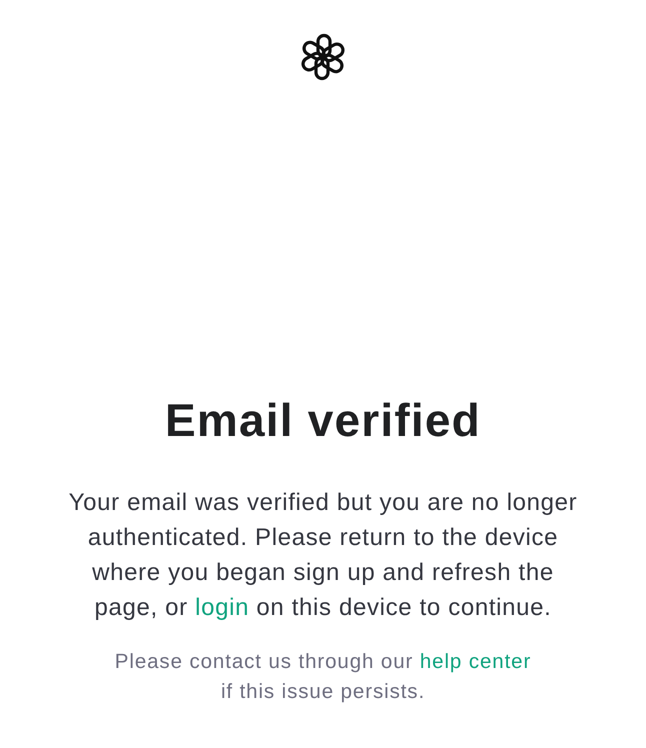  Describe the element at coordinates (323, 555) in the screenshot. I see `message-text: Your email was verified but you are no longer authenticated. Please return to the device where you began sign up and refresh the page, or login on this device to continue.` at that location.